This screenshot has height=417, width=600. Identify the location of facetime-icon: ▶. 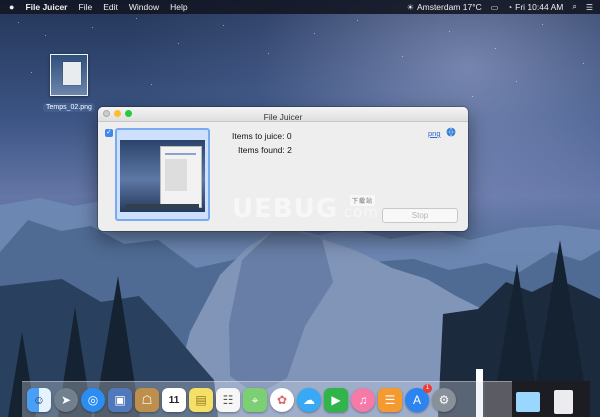
(336, 400).